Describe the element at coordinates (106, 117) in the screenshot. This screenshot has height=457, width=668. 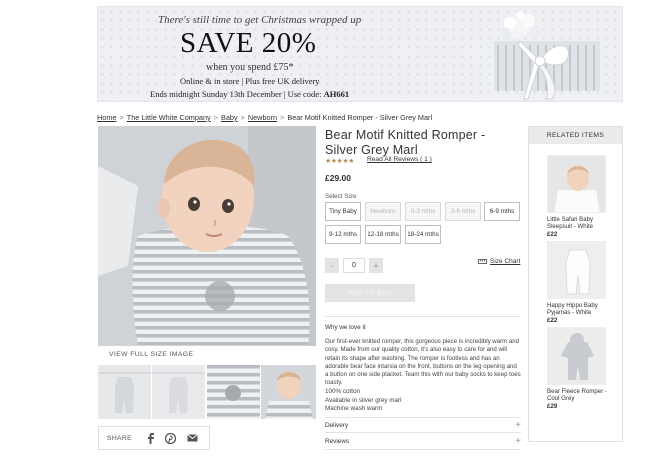
I see `breadcrumb-home: Home` at that location.